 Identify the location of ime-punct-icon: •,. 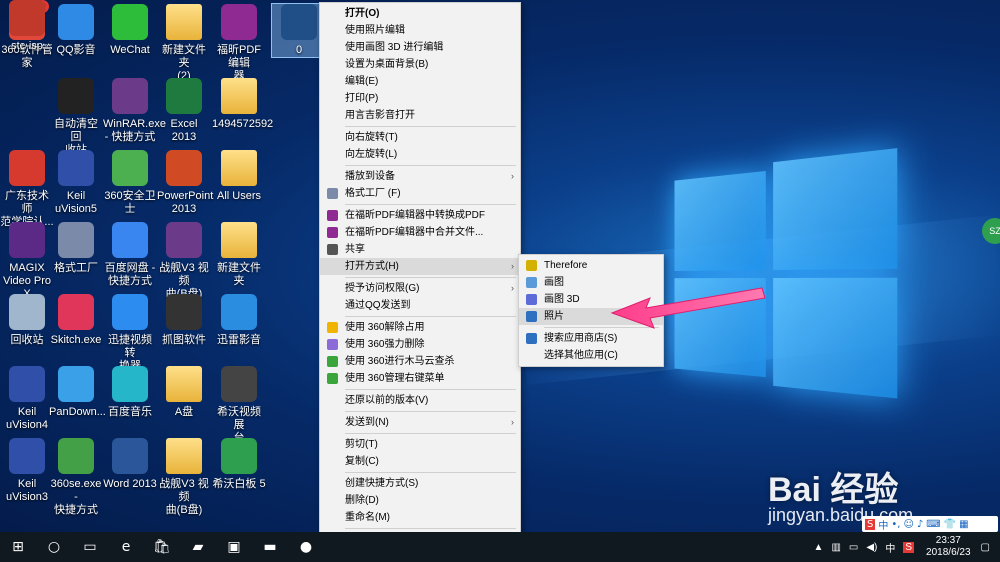
(895, 524).